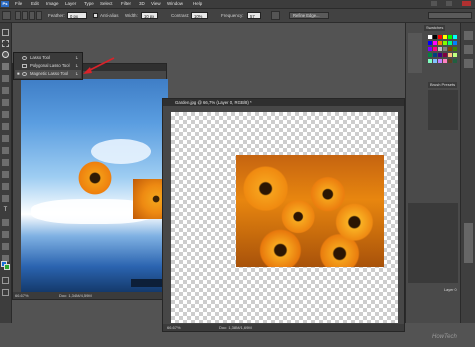 This screenshot has width=475, height=347. I want to click on doc-size-back: Doc: 1,34M/4,59M, so click(75, 295).